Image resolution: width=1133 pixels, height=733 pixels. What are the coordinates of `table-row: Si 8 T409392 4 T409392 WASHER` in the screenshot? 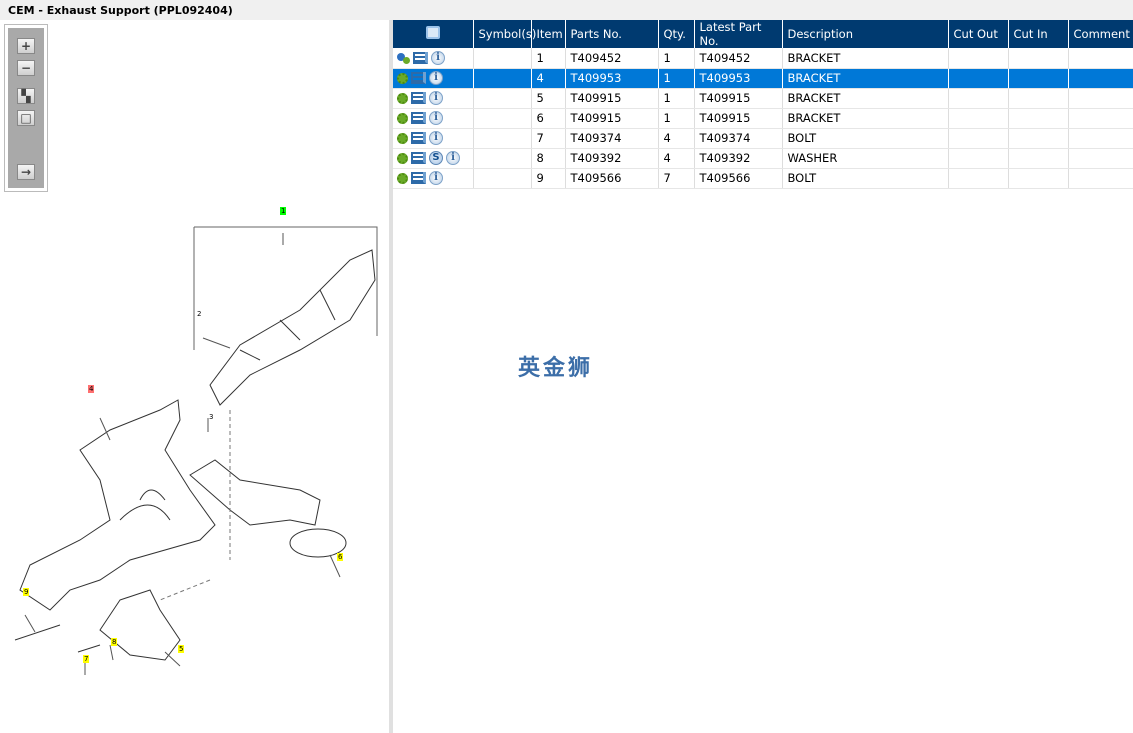 It's located at (763, 158).